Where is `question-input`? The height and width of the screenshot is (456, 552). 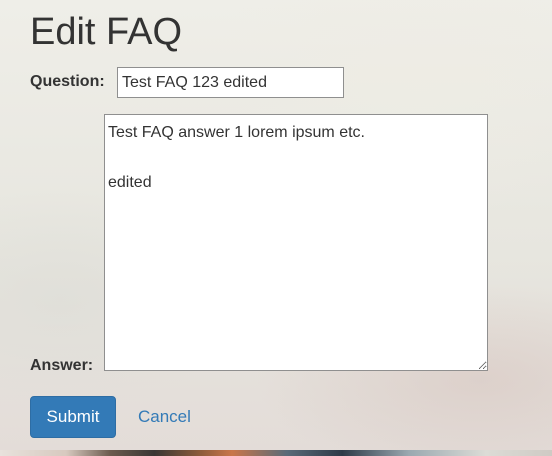 question-input is located at coordinates (230, 82).